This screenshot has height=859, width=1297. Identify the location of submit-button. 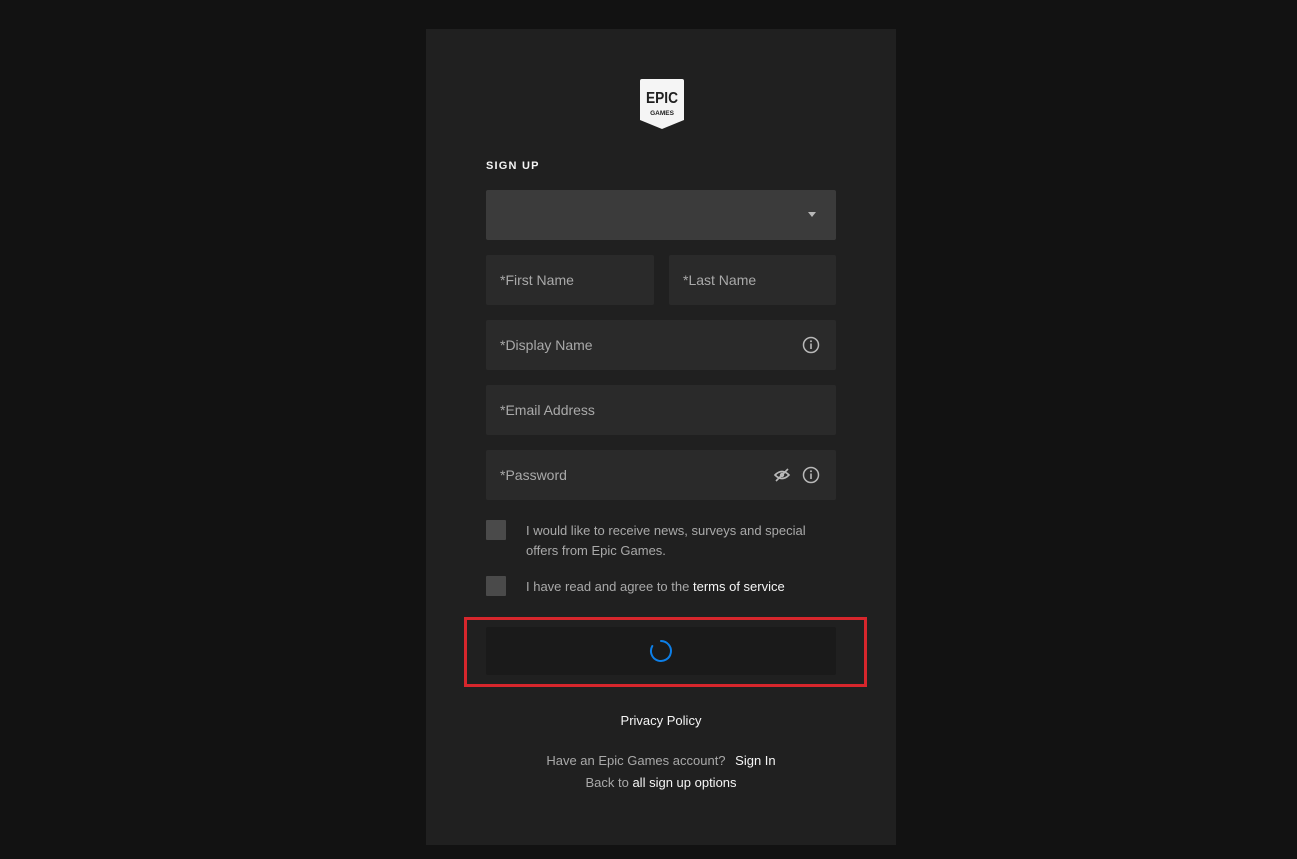
(661, 651).